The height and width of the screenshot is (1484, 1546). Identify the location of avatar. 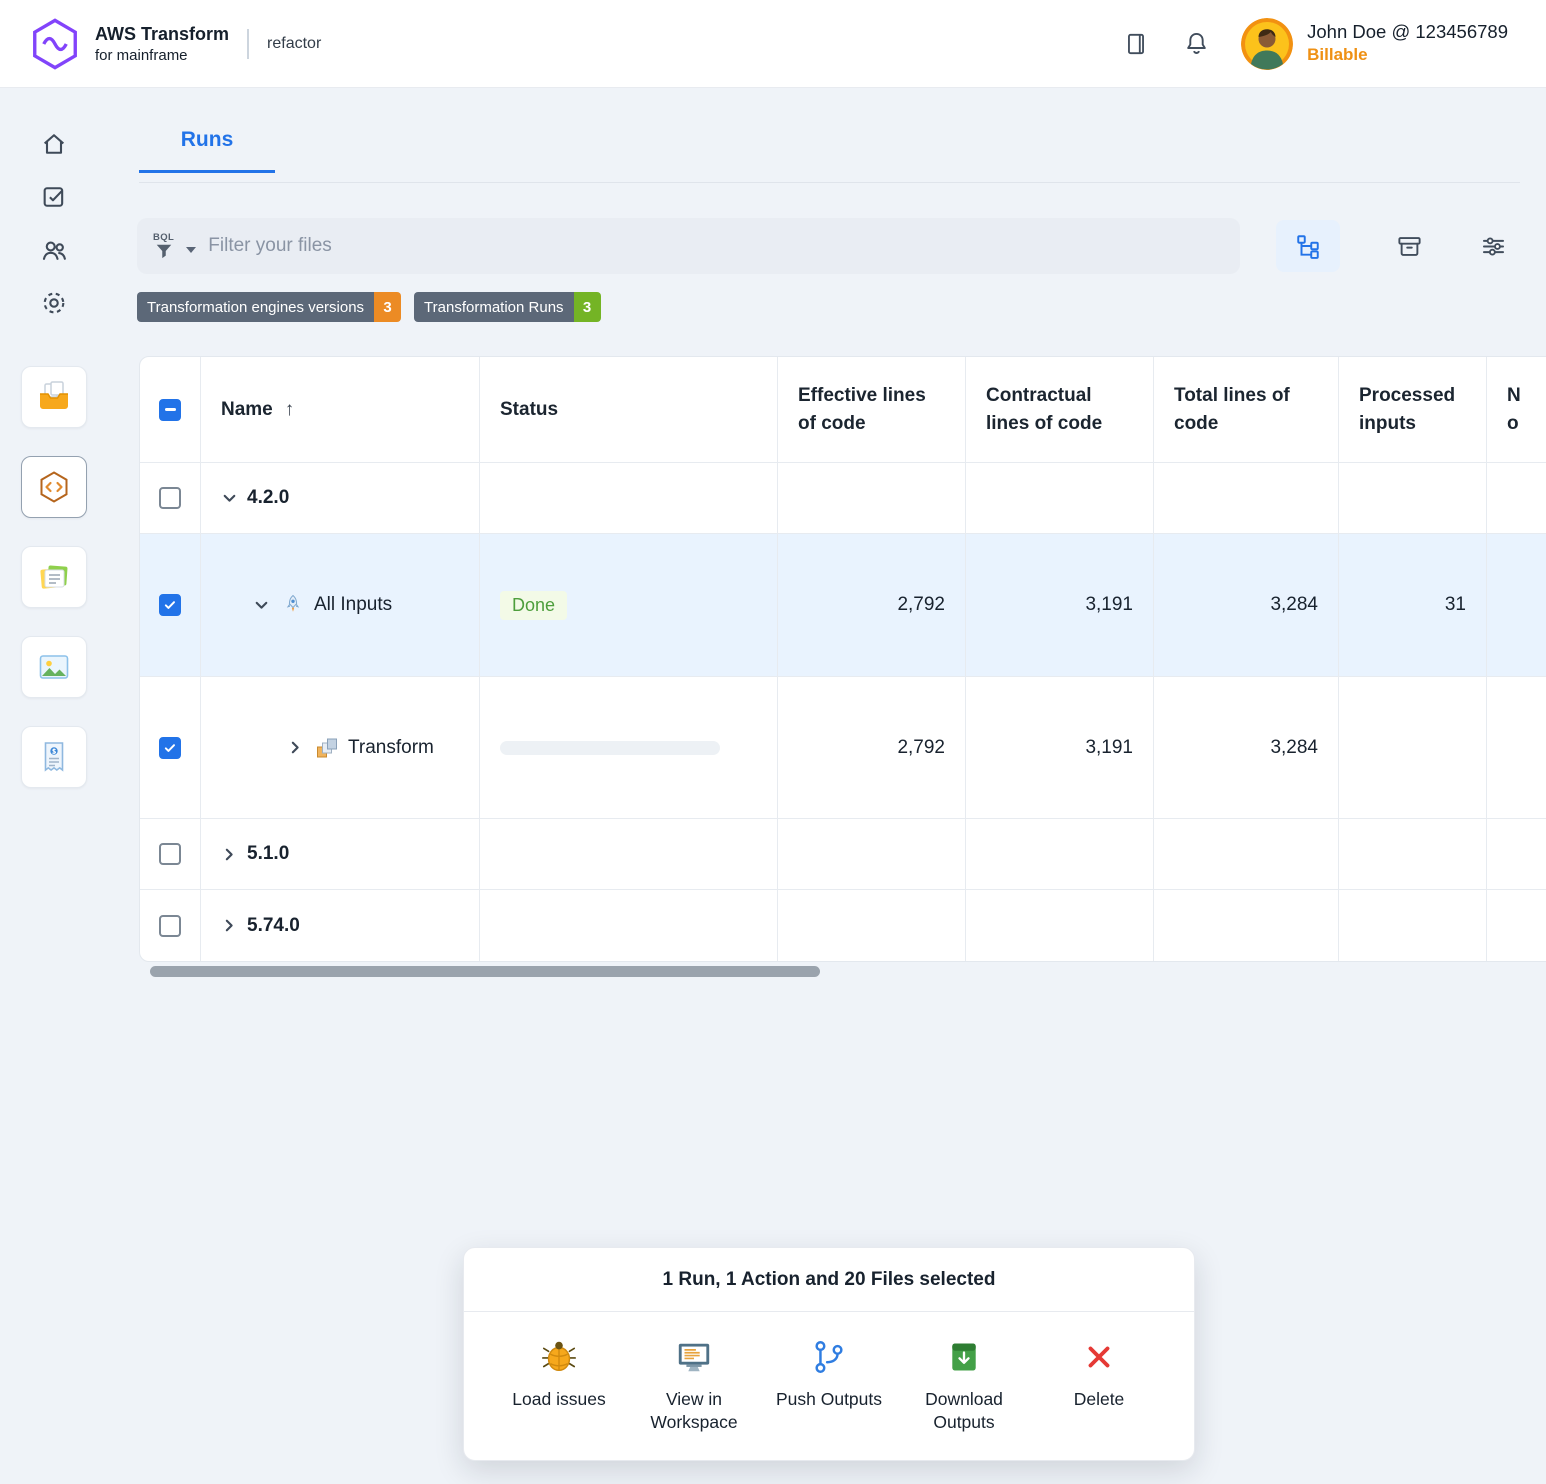
(1267, 43).